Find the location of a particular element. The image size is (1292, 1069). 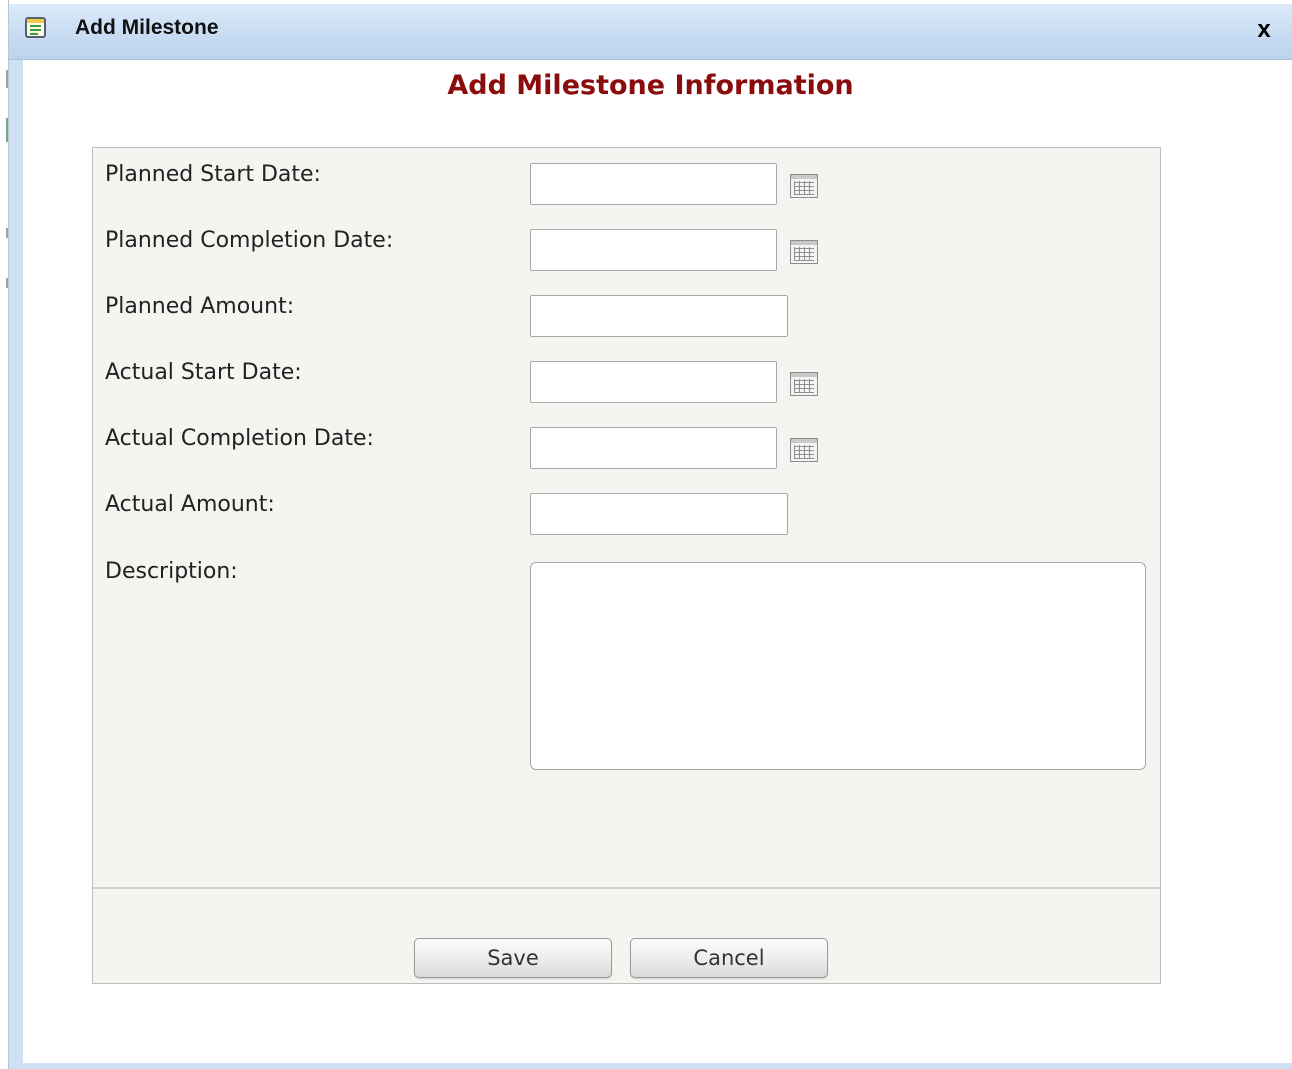

actual-completion-date-input is located at coordinates (653, 448).